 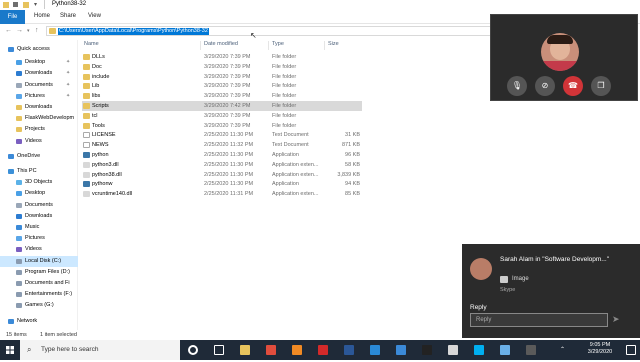 I want to click on word-icon, so click(x=349, y=350).